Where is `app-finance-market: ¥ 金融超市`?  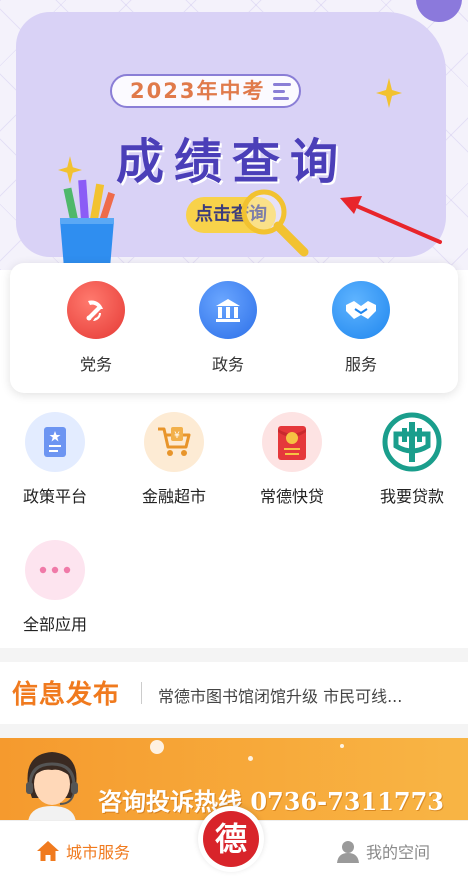
app-finance-market: ¥ 金融超市 is located at coordinates (174, 459).